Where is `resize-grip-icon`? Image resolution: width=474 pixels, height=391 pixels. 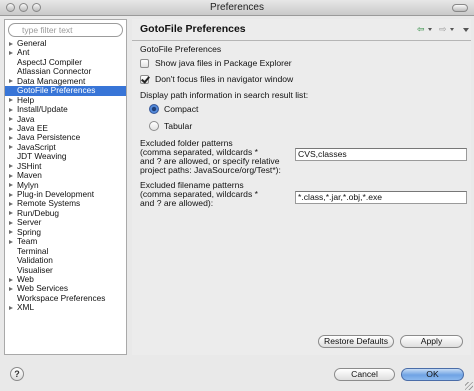 resize-grip-icon is located at coordinates (469, 386).